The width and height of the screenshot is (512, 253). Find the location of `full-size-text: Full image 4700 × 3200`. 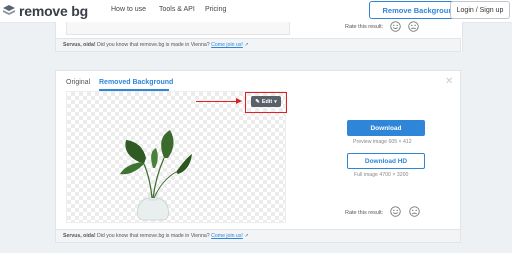

full-size-text: Full image 4700 × 3200 is located at coordinates (381, 175).